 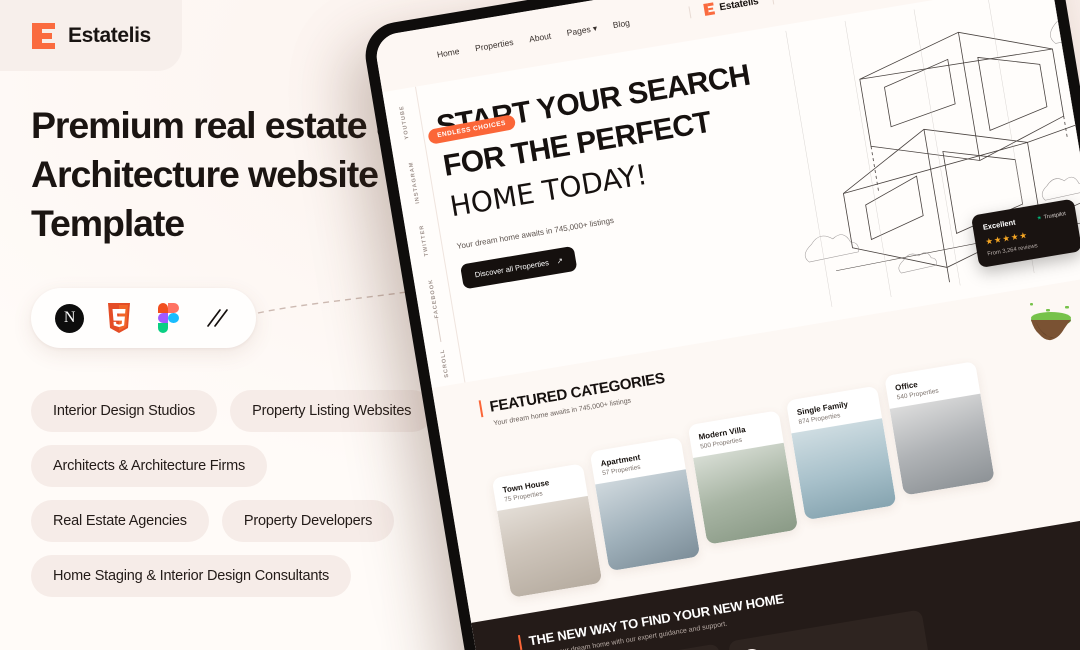 I want to click on site-brand: Estatelis, so click(x=731, y=9).